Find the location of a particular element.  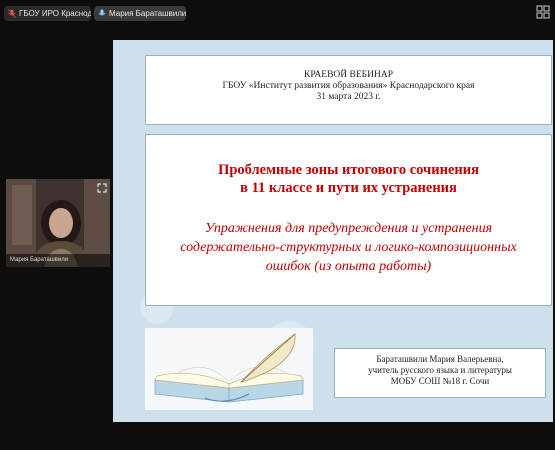

author-name: Бараташвили Мария Валерьевна, is located at coordinates (440, 359).